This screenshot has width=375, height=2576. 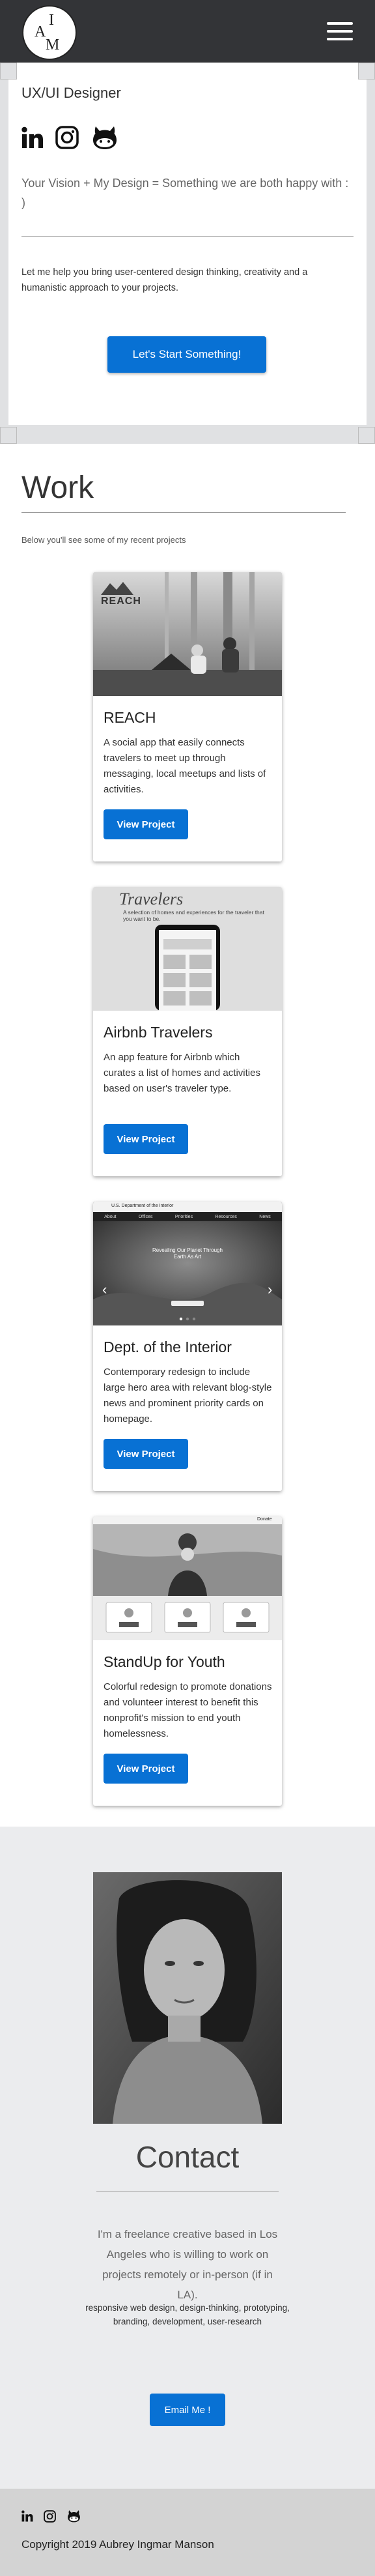 I want to click on interior-header-text: U.S. Department of the Interior, so click(x=142, y=1206).